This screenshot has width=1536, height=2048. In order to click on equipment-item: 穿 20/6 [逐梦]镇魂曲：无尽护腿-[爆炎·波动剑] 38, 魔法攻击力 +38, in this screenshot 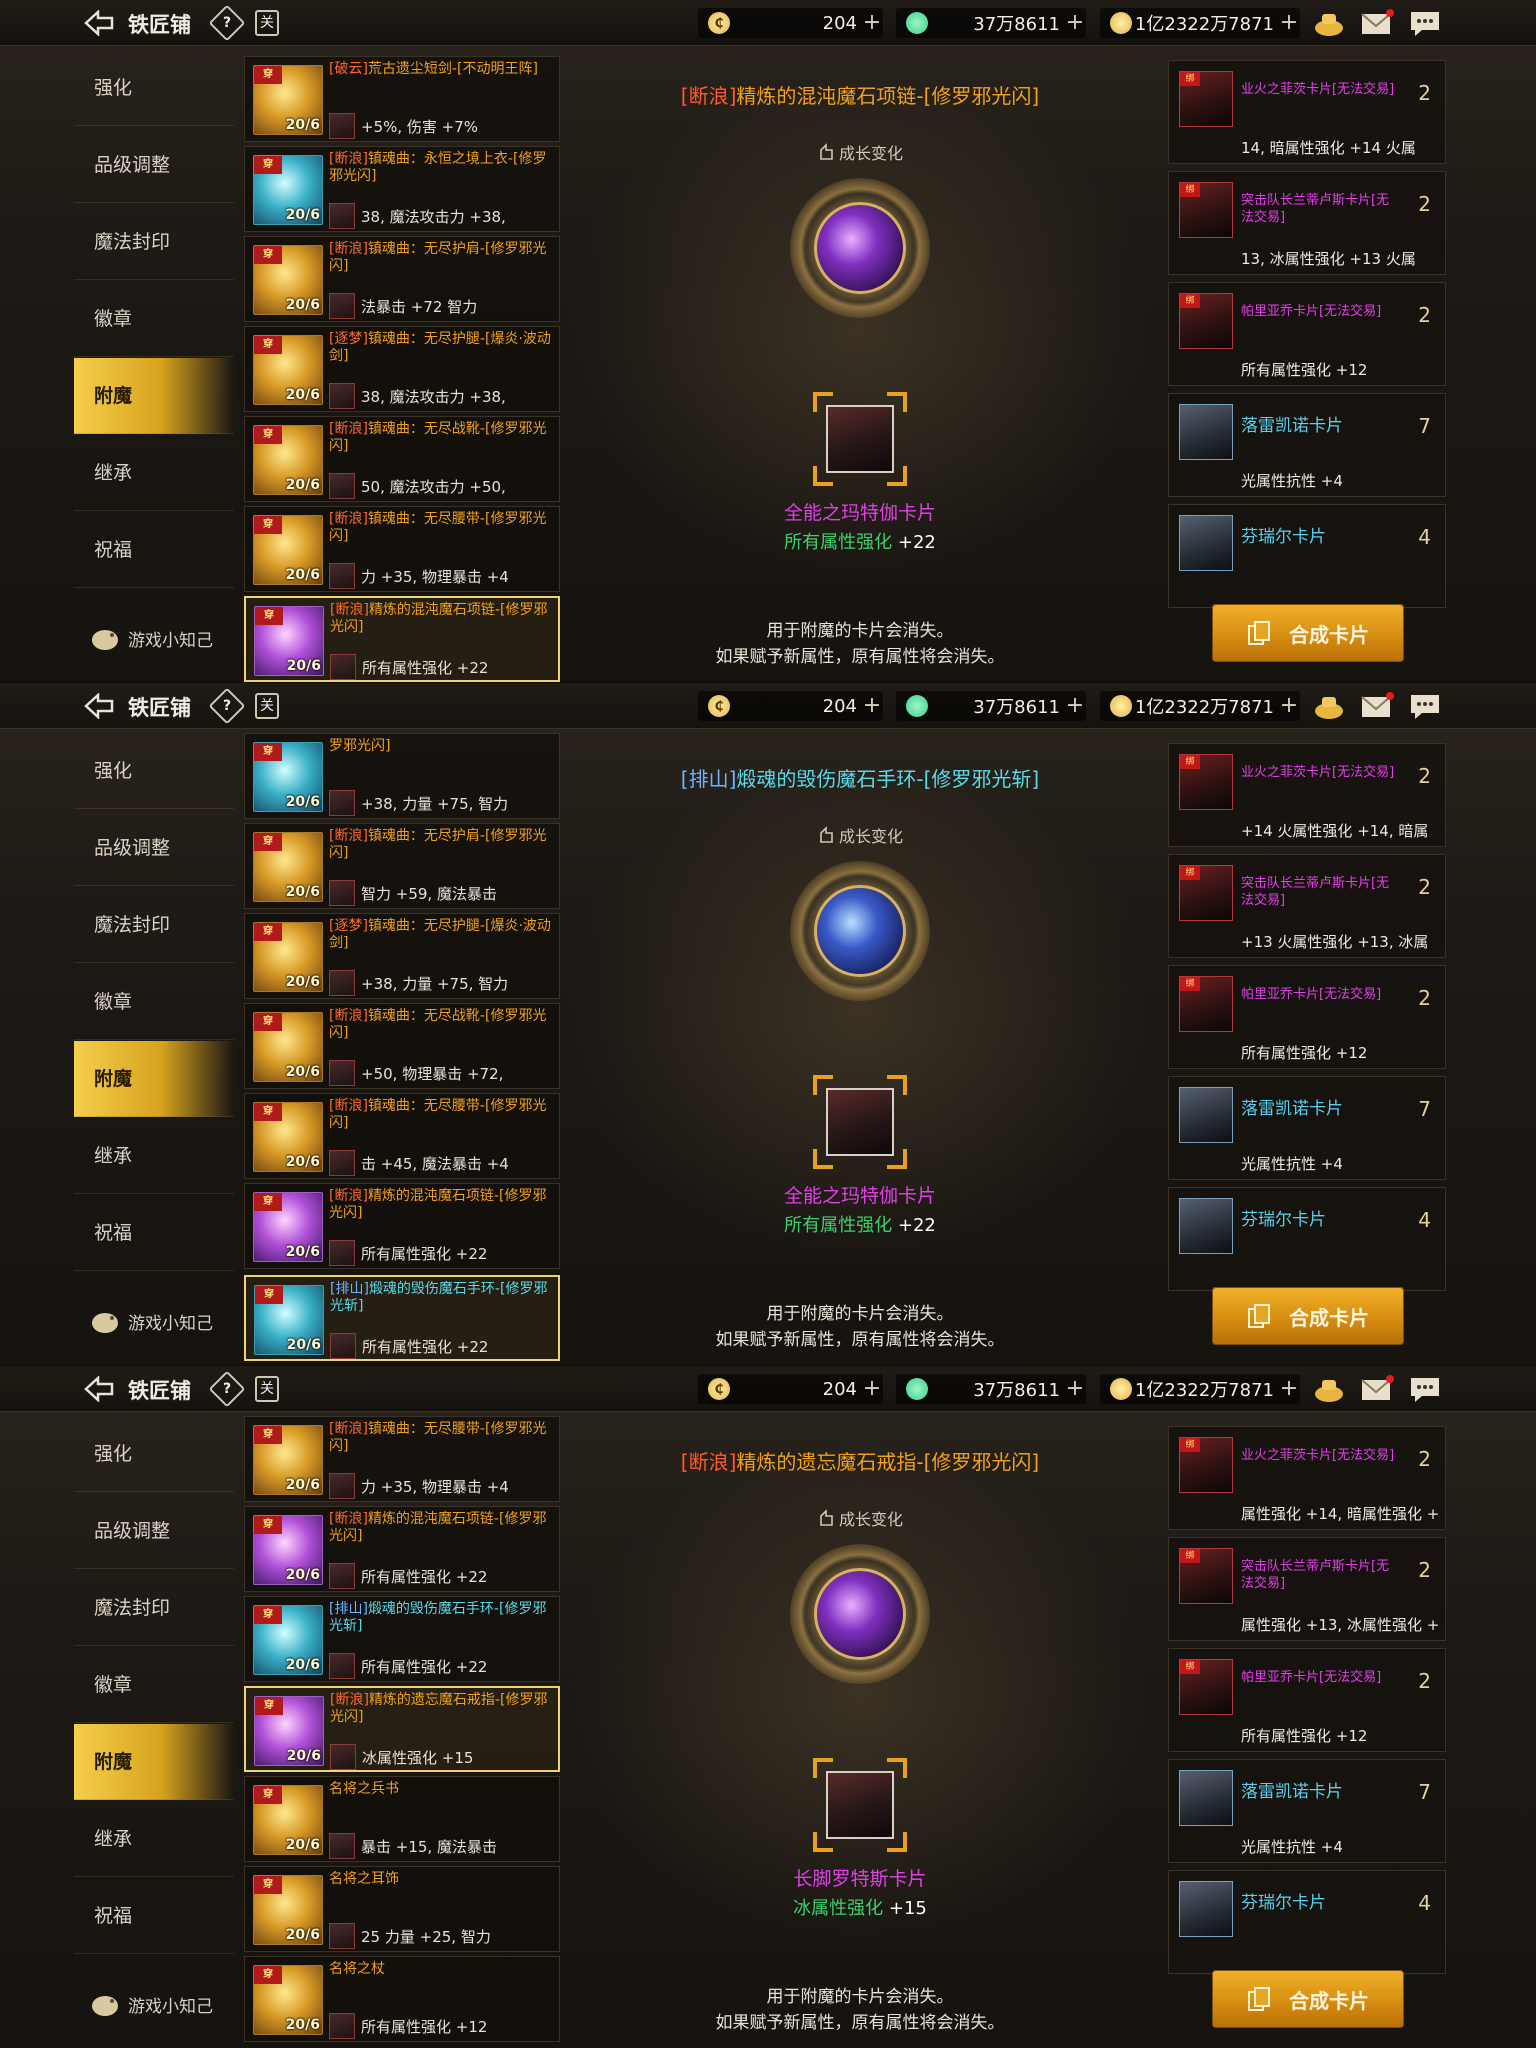, I will do `click(402, 369)`.